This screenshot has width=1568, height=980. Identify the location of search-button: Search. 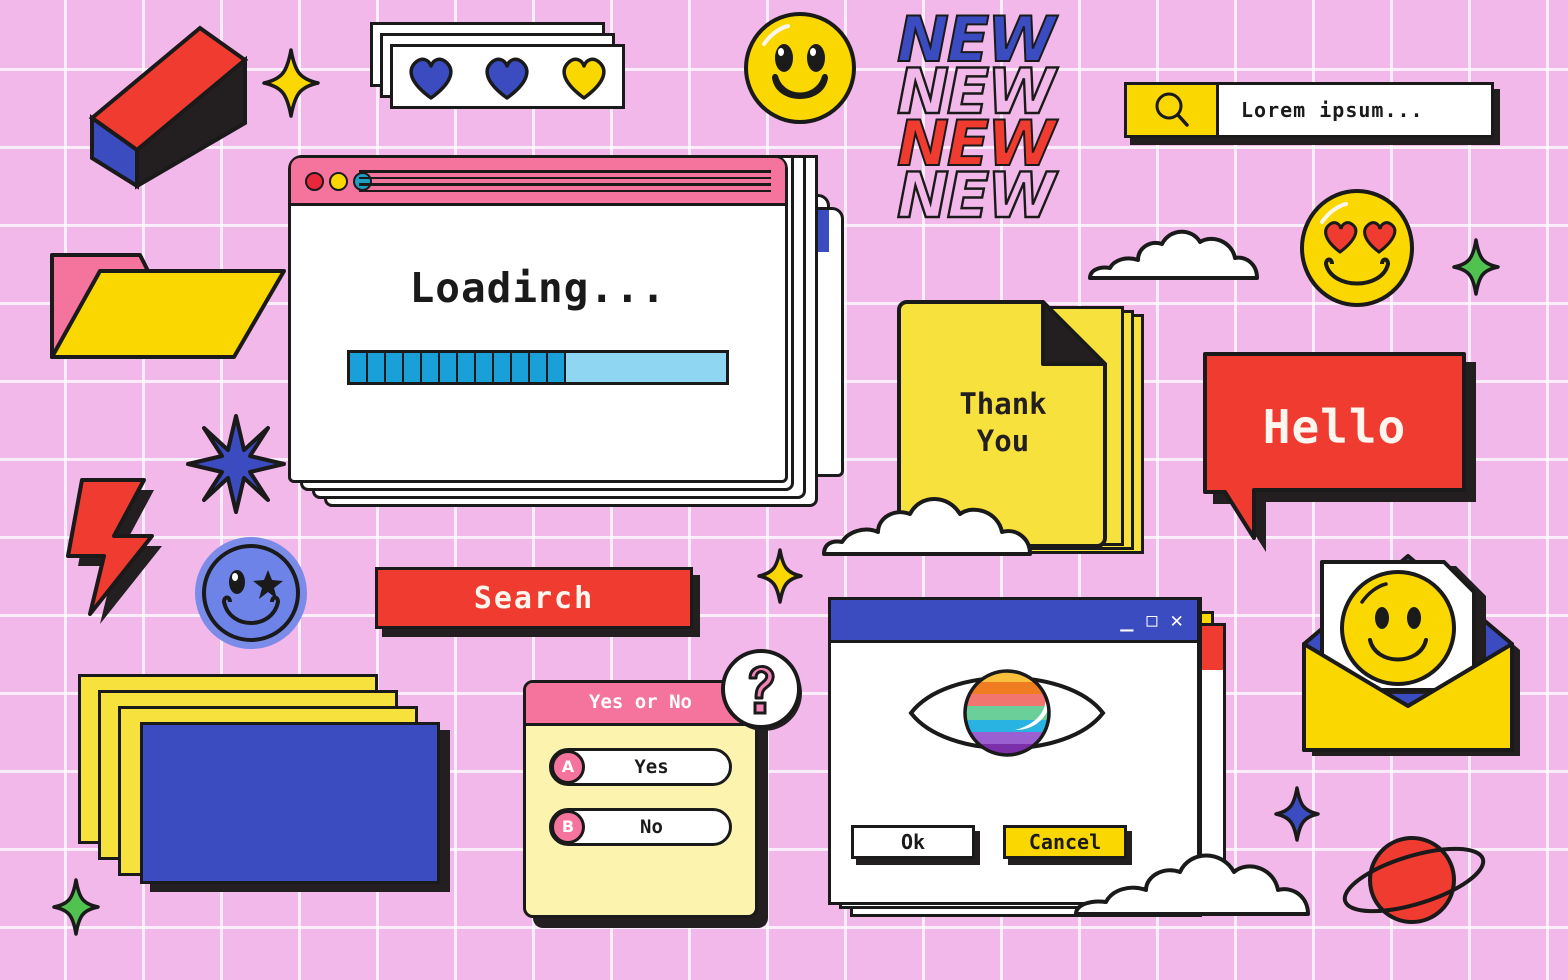
(534, 598).